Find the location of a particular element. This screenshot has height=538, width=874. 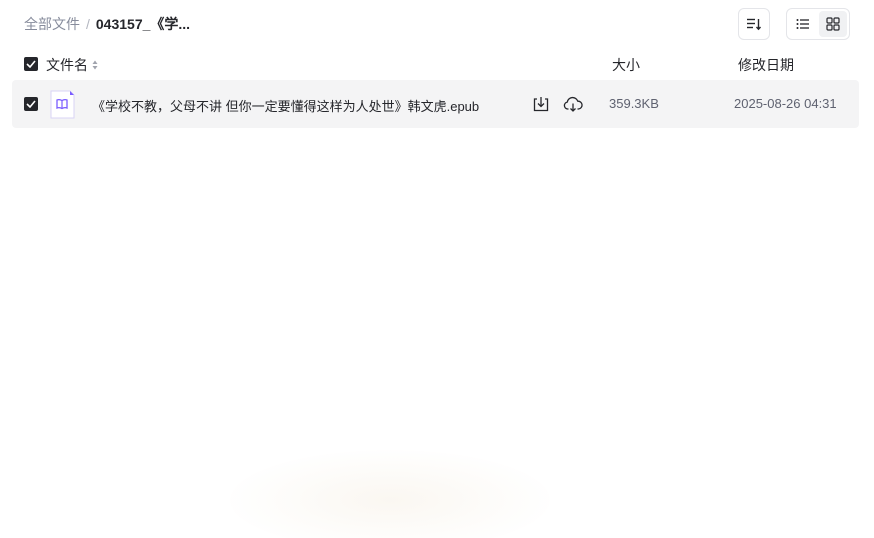

breadcrumb-root-link: 全部文件 is located at coordinates (52, 24).